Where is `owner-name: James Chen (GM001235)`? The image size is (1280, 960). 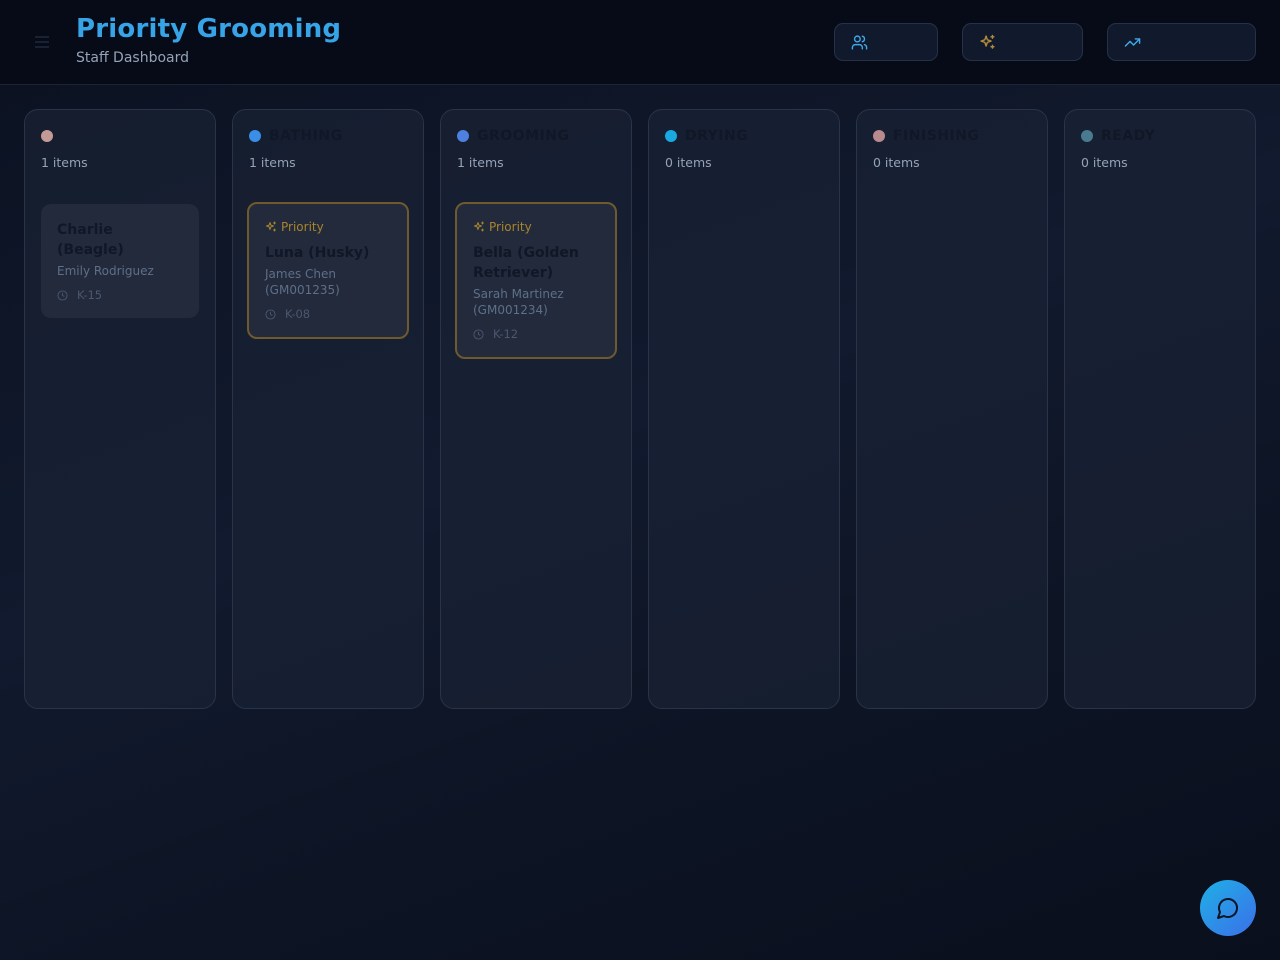 owner-name: James Chen (GM001235) is located at coordinates (302, 282).